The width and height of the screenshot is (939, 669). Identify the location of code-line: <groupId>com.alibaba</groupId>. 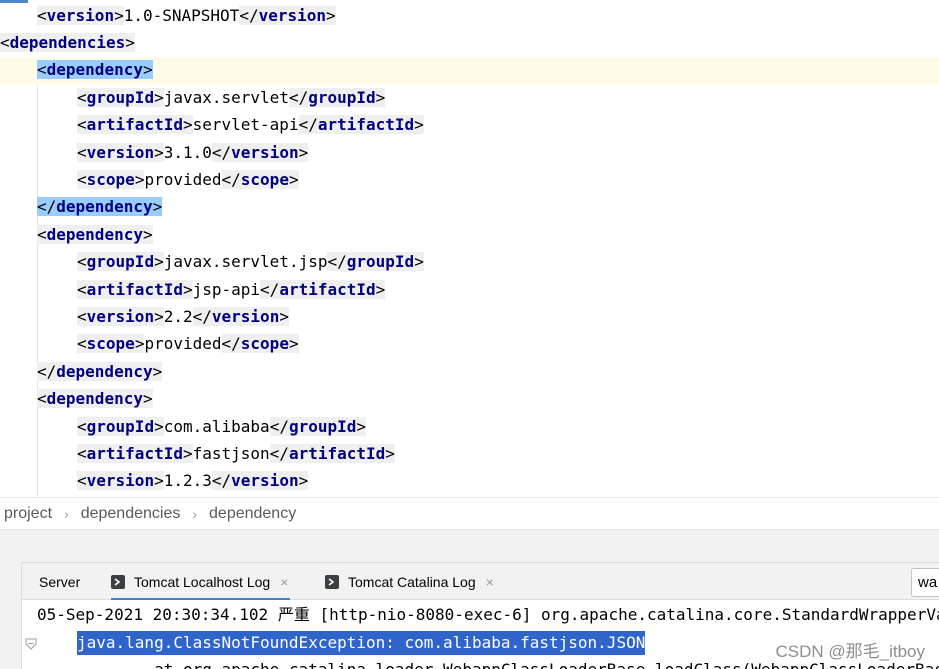
(469, 427).